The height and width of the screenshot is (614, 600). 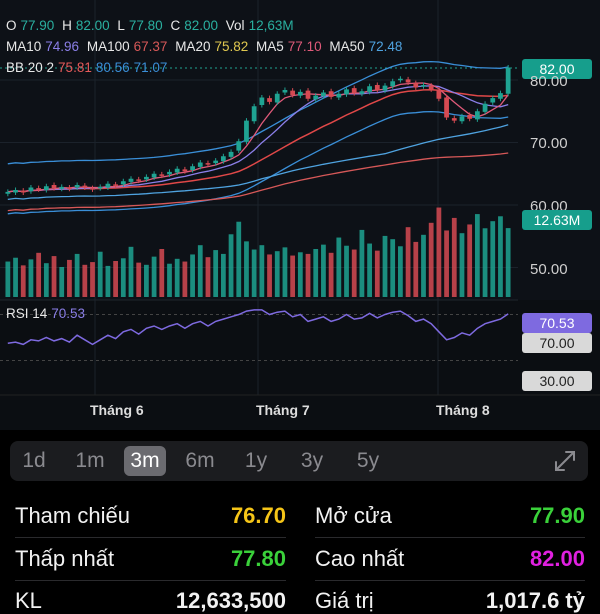 I want to click on range-6m-button: 6m, so click(x=200, y=461).